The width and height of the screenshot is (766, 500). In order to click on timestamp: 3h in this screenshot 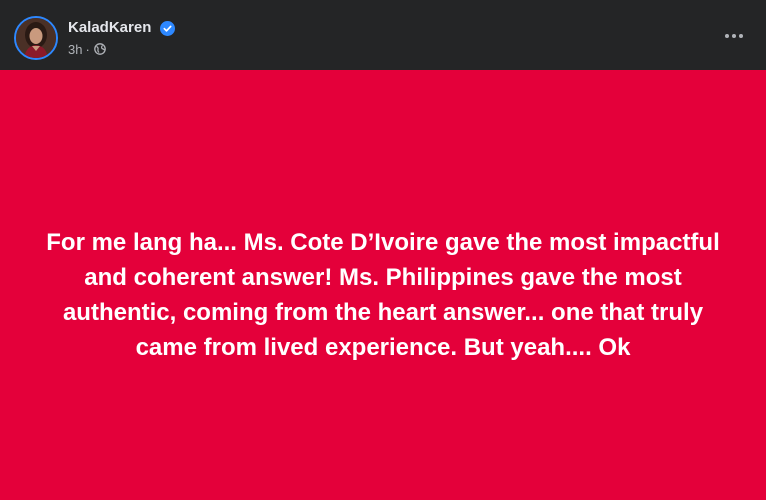, I will do `click(75, 49)`.